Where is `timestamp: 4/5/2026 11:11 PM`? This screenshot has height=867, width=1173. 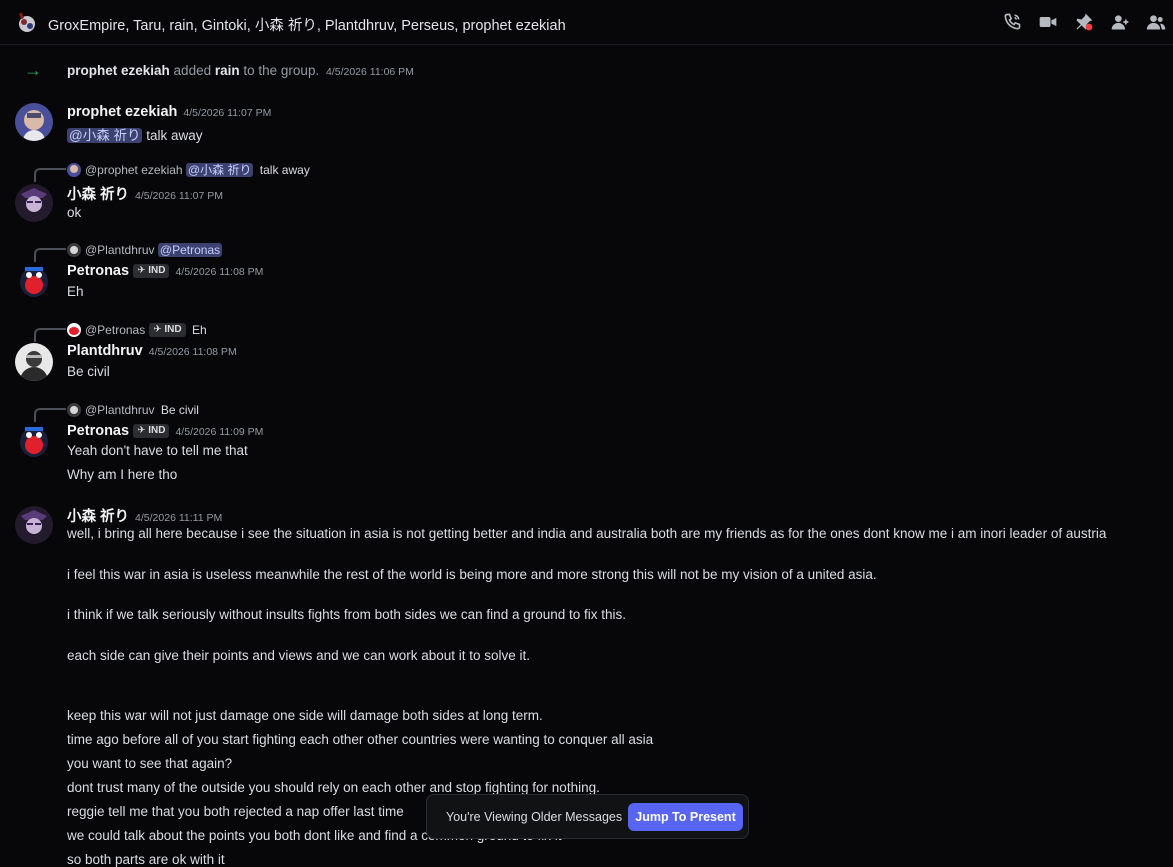 timestamp: 4/5/2026 11:11 PM is located at coordinates (179, 518).